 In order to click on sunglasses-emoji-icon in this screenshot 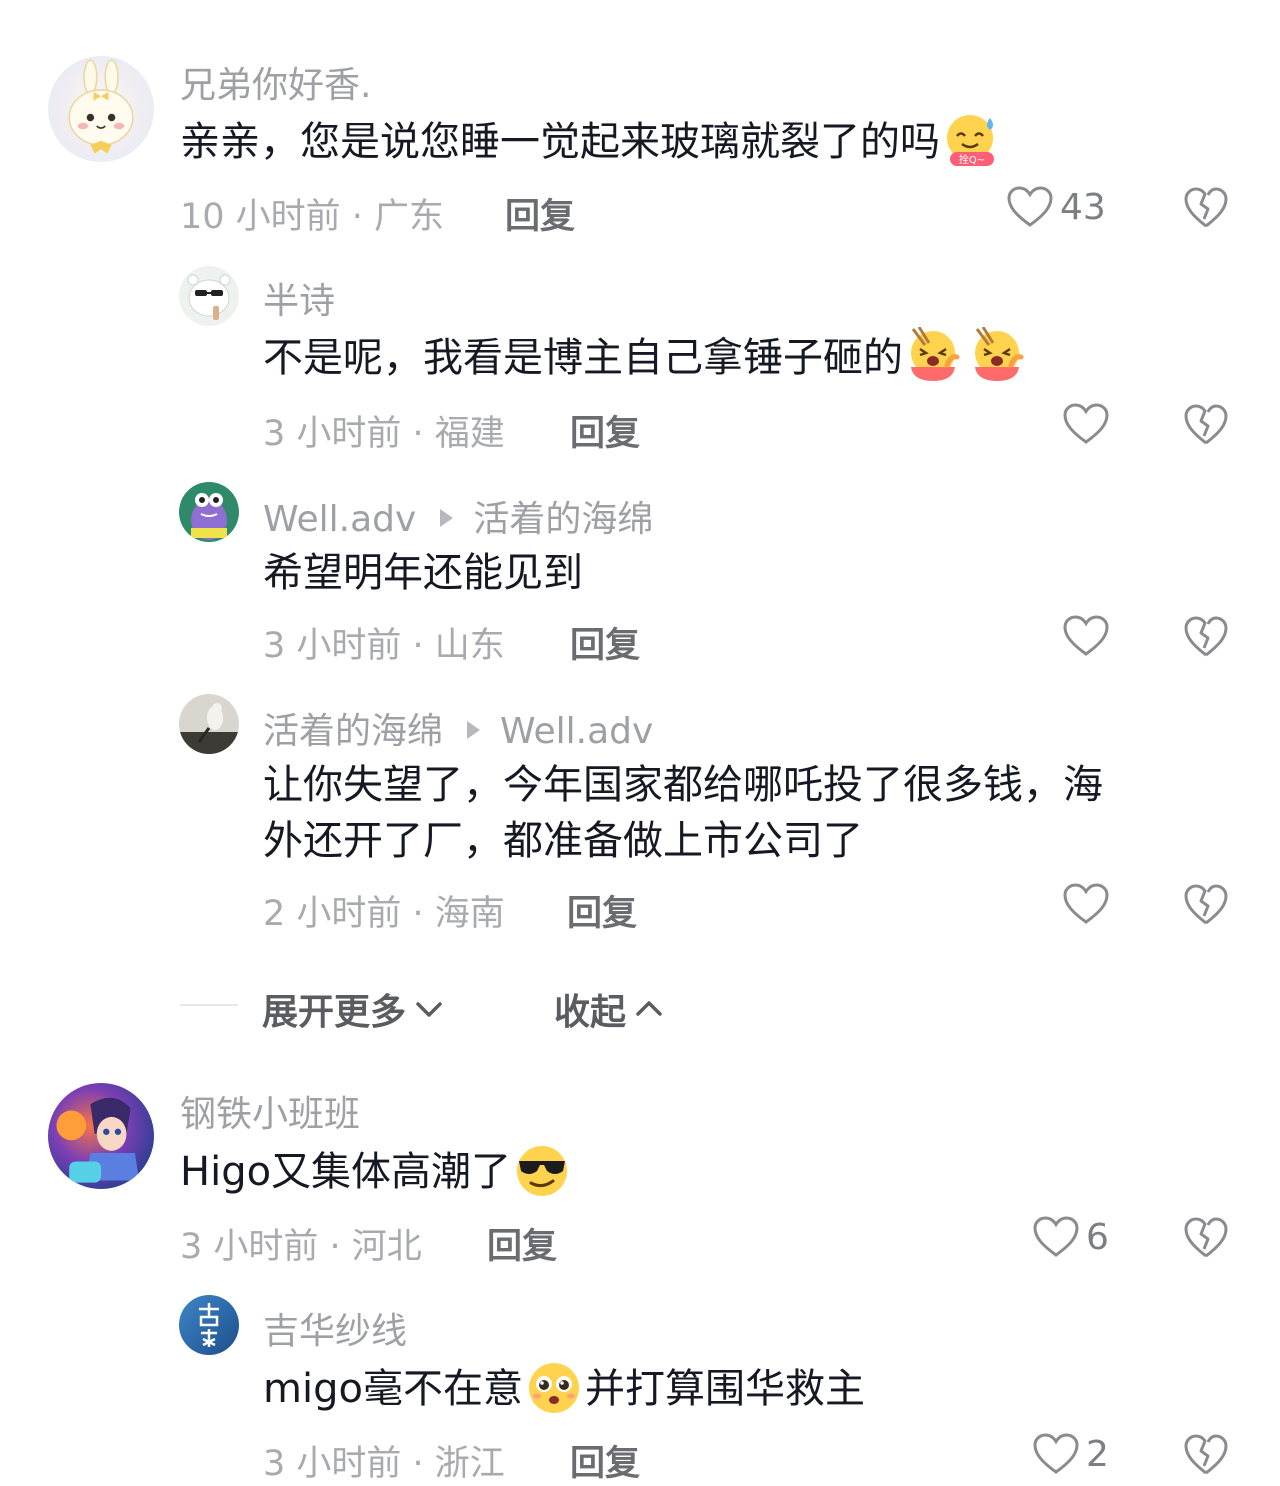, I will do `click(542, 1170)`.